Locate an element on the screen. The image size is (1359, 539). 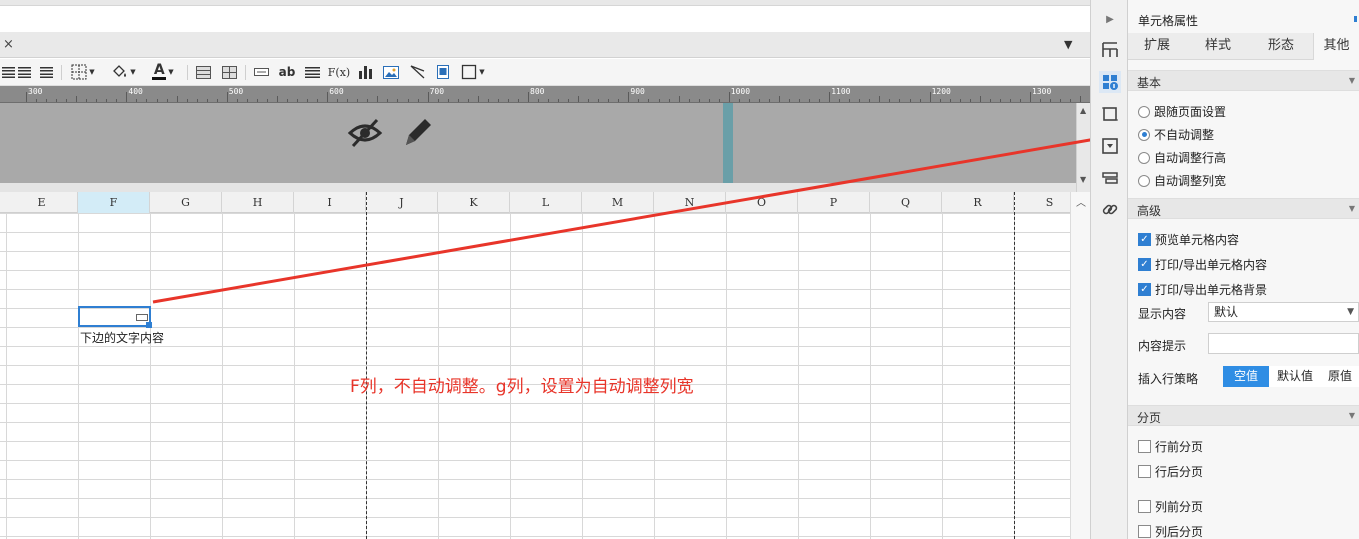
panel-title: 单元格属性 is located at coordinates (1168, 21).